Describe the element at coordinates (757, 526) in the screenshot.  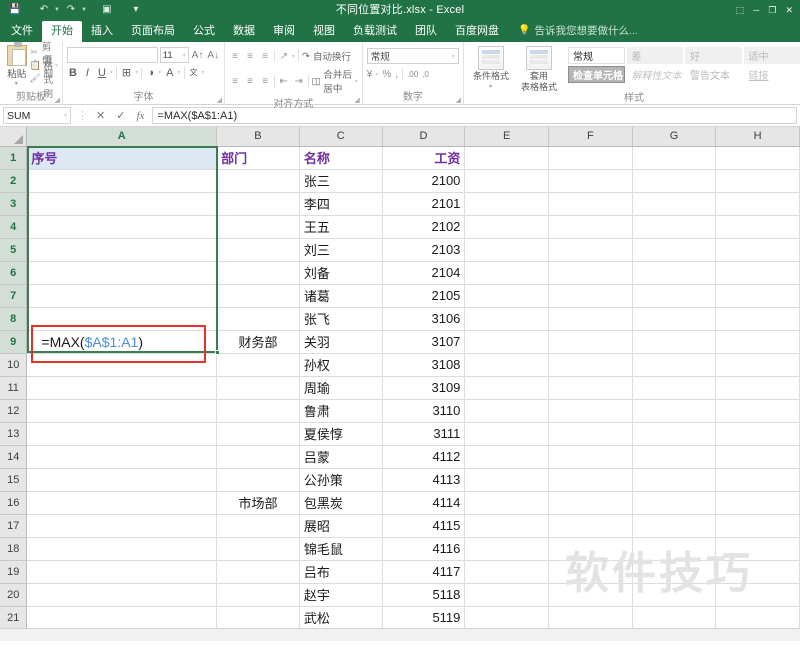
I see `cell-H17` at that location.